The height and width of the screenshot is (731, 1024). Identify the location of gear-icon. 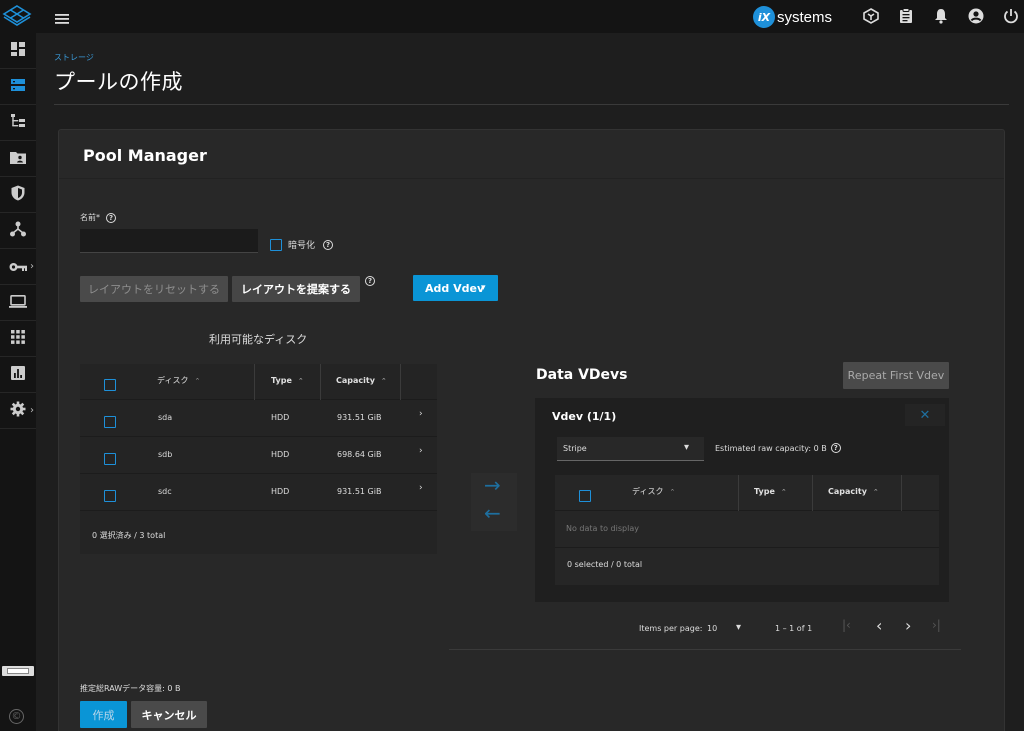
(18, 411).